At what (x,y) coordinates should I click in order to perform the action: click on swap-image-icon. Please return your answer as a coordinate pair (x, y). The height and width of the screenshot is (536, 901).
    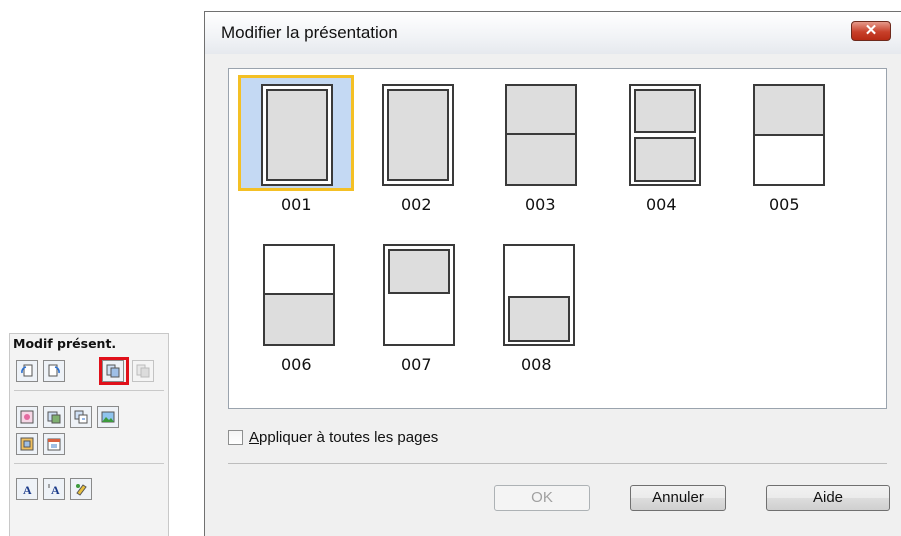
    Looking at the image, I should click on (81, 417).